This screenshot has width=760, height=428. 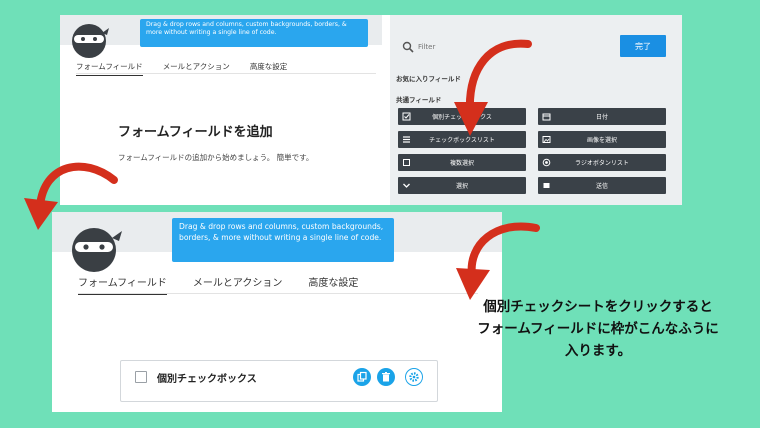 I want to click on field-button-multi-select: 複数選択, so click(x=462, y=162).